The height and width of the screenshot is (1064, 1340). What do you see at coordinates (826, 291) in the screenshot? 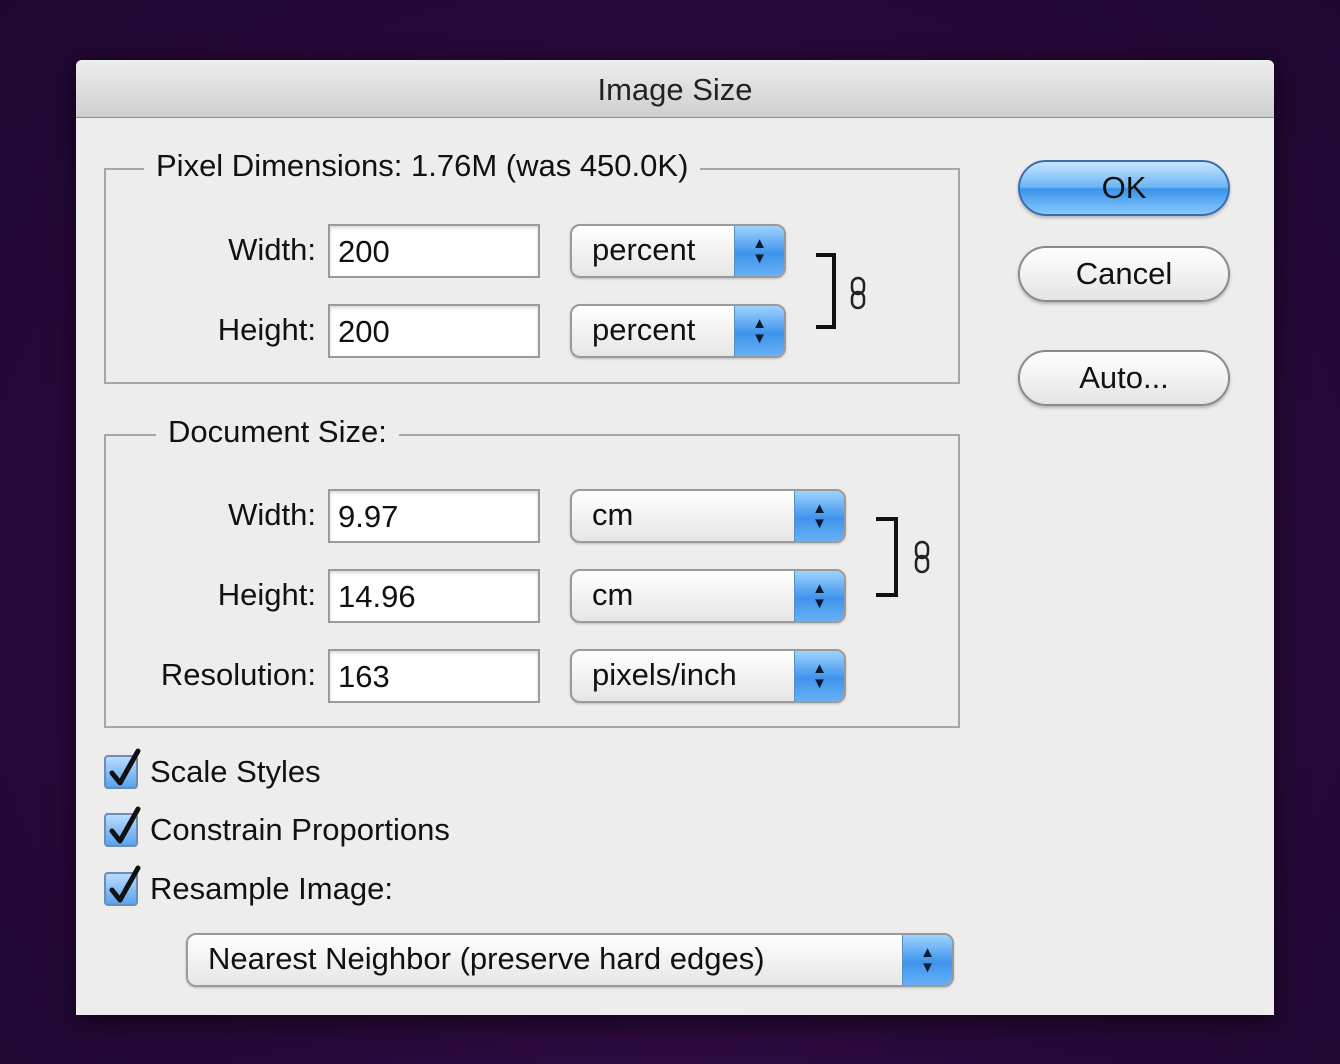
I see `pixel-link-bracket` at bounding box center [826, 291].